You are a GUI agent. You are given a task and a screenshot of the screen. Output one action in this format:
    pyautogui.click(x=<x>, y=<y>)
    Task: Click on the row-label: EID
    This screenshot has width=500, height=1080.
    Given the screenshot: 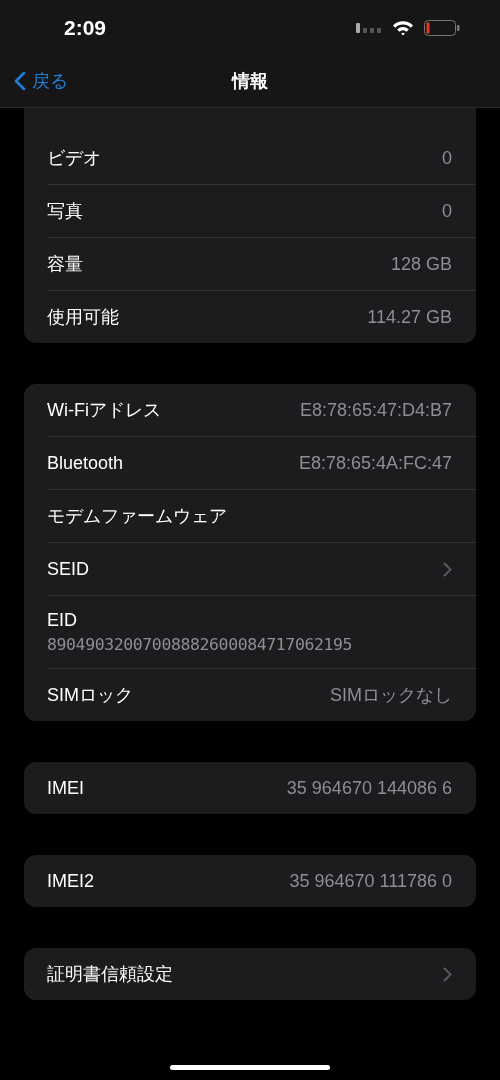 What is the action you would take?
    pyautogui.click(x=62, y=620)
    